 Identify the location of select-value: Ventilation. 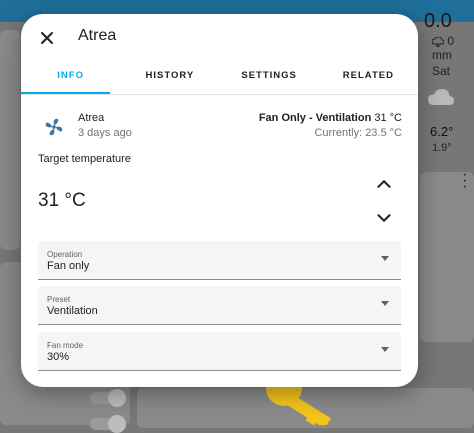
(72, 311).